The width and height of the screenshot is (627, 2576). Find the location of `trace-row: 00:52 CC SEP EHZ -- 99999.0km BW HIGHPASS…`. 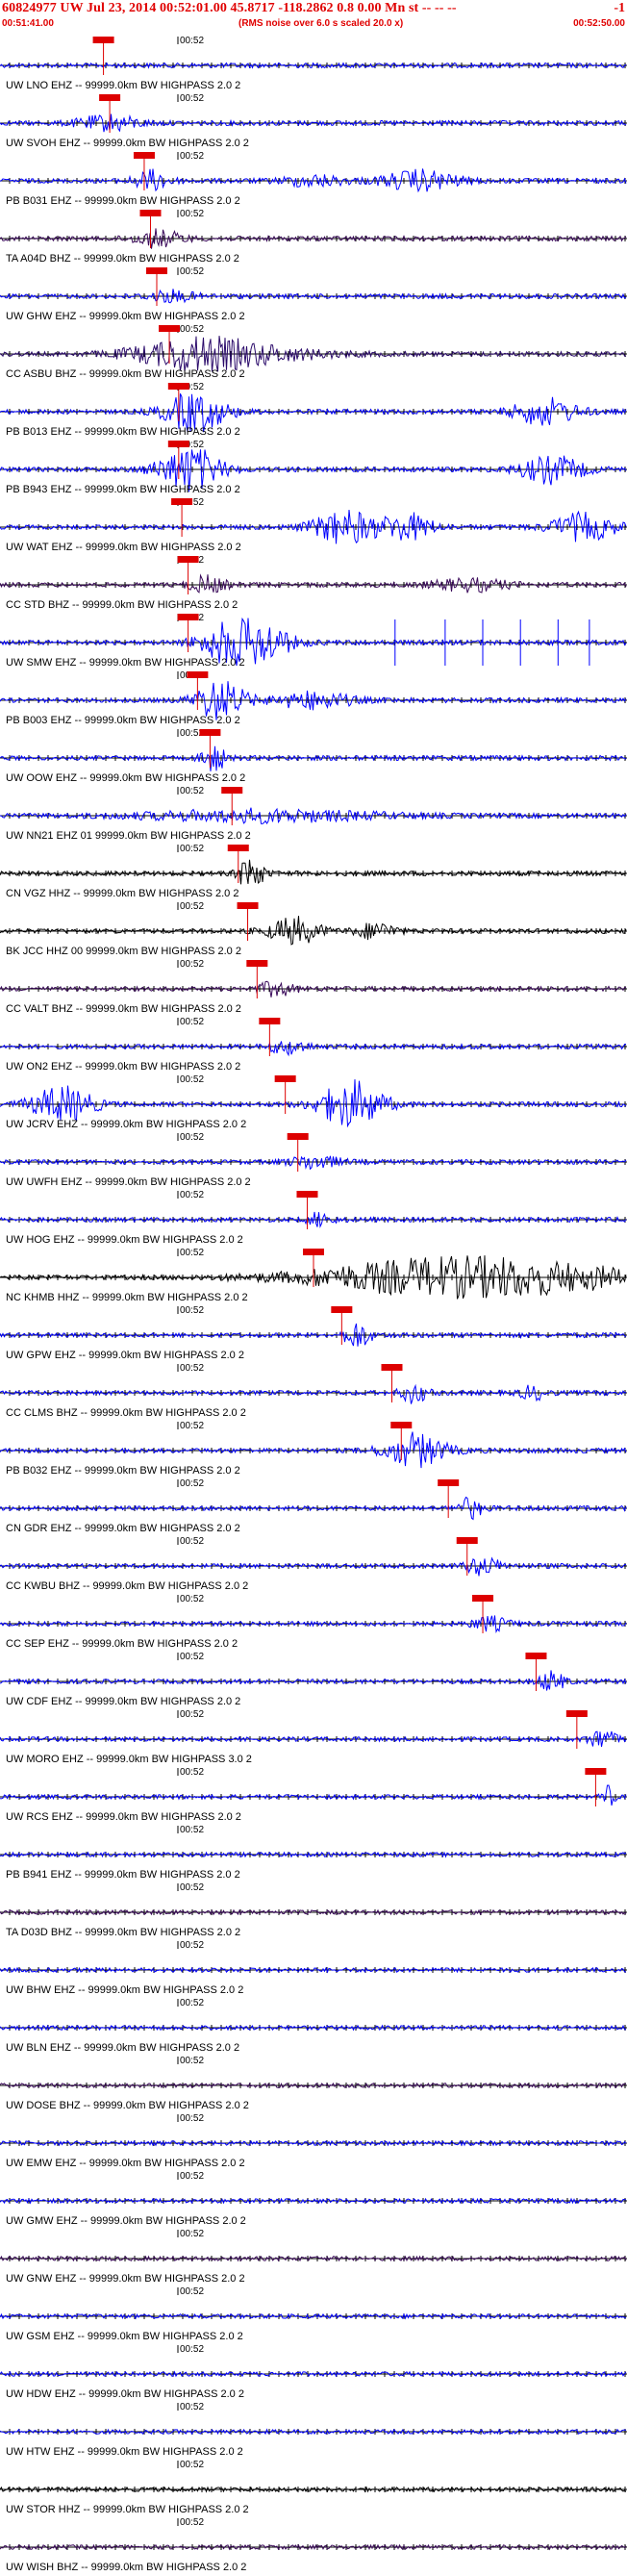

trace-row: 00:52 CC SEP EHZ -- 99999.0km BW HIGHPASS… is located at coordinates (313, 1622).